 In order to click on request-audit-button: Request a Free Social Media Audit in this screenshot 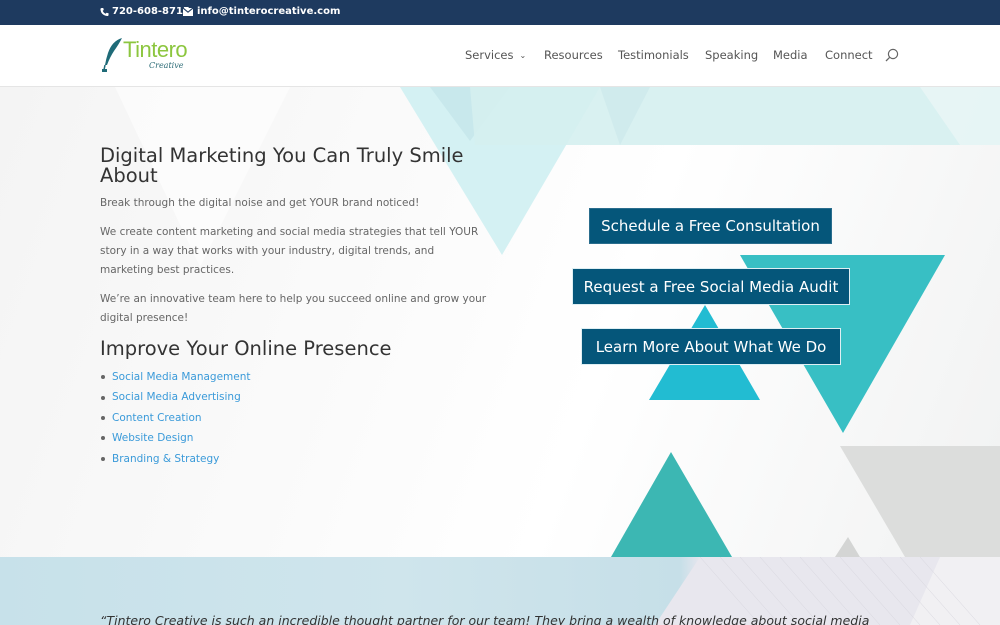, I will do `click(711, 286)`.